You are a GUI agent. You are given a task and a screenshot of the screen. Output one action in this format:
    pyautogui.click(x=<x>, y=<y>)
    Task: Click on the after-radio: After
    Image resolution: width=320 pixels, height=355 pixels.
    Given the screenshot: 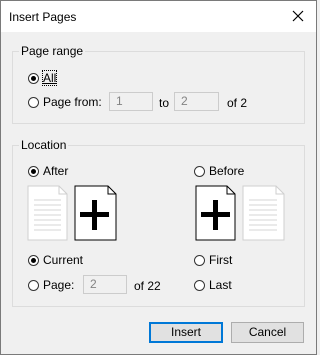 What is the action you would take?
    pyautogui.click(x=48, y=171)
    